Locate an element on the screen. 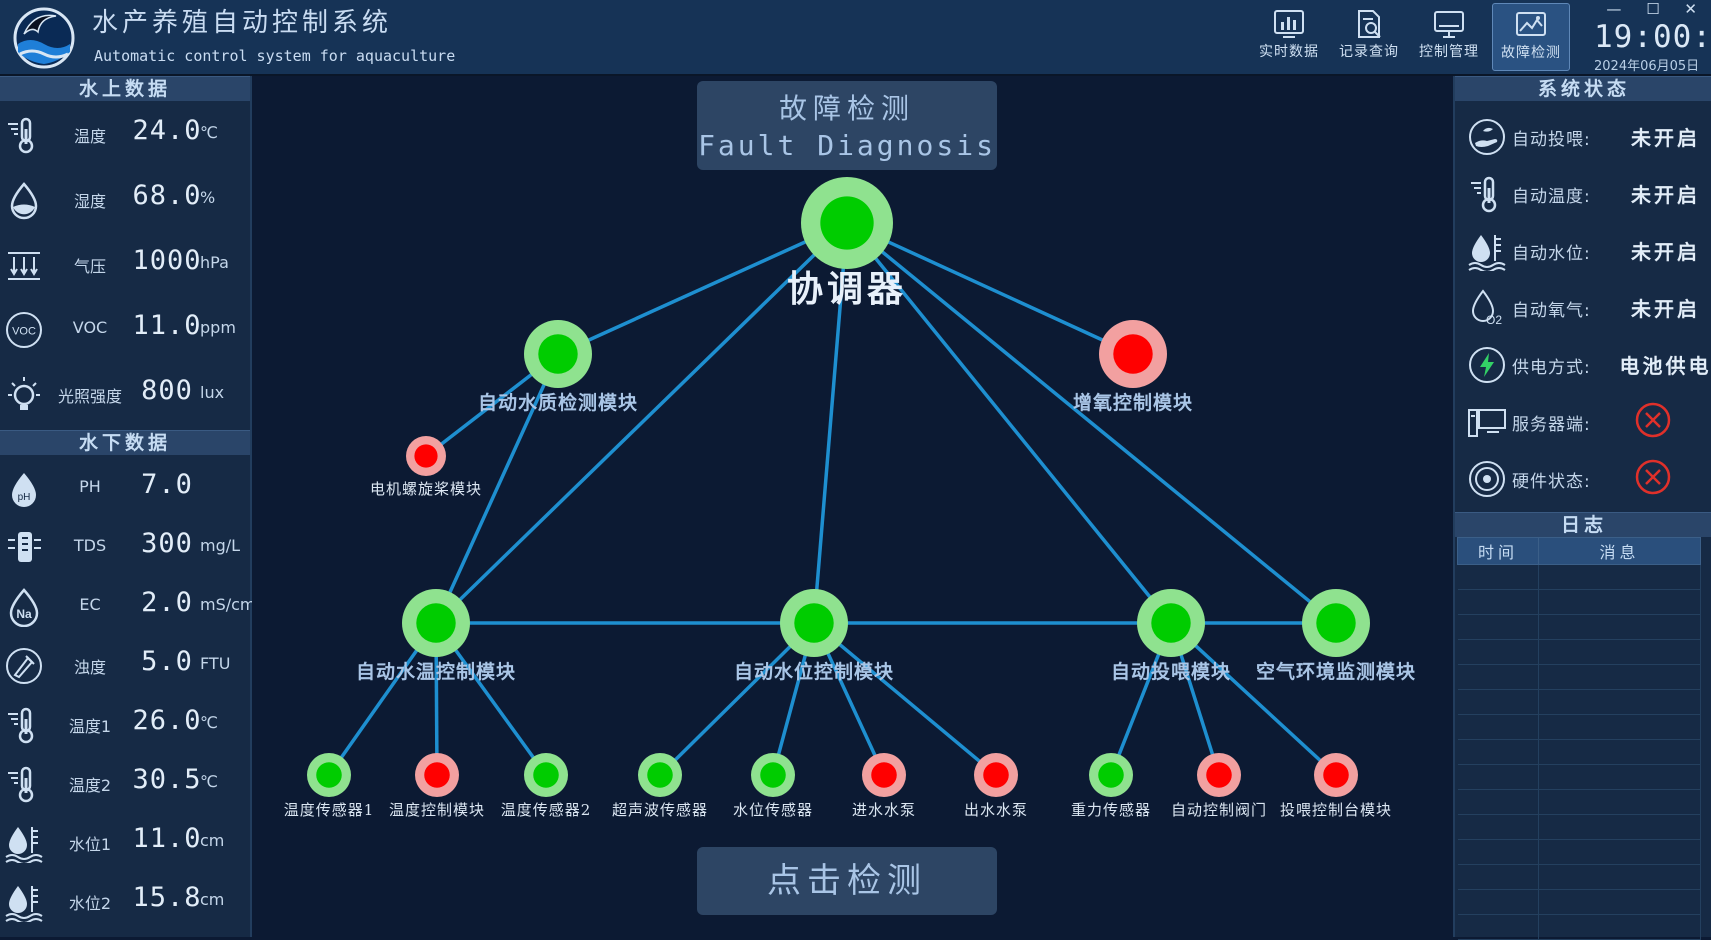  node-air-ok is located at coordinates (1336, 623).